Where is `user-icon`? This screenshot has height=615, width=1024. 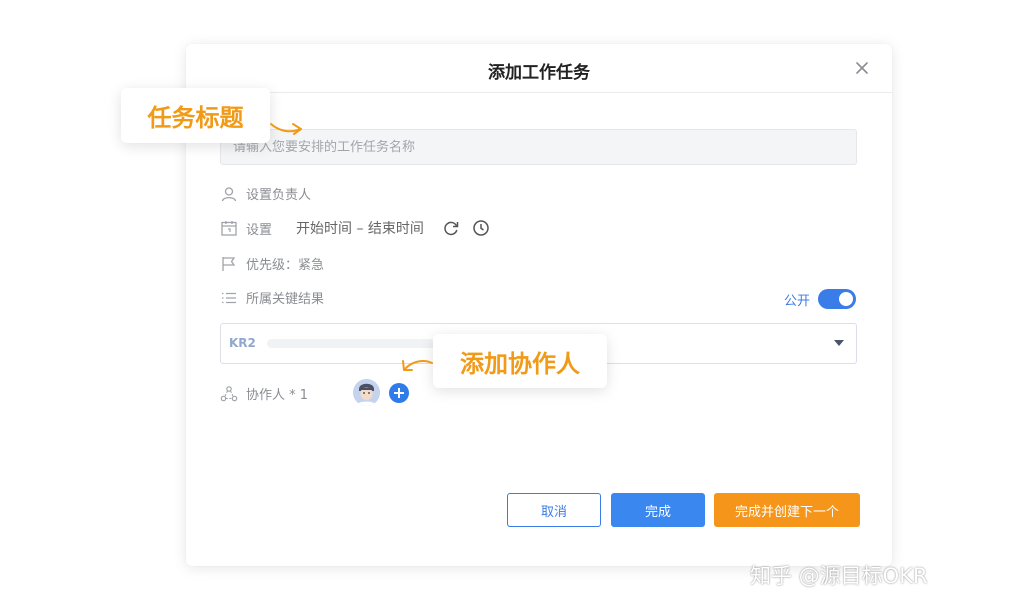 user-icon is located at coordinates (229, 194).